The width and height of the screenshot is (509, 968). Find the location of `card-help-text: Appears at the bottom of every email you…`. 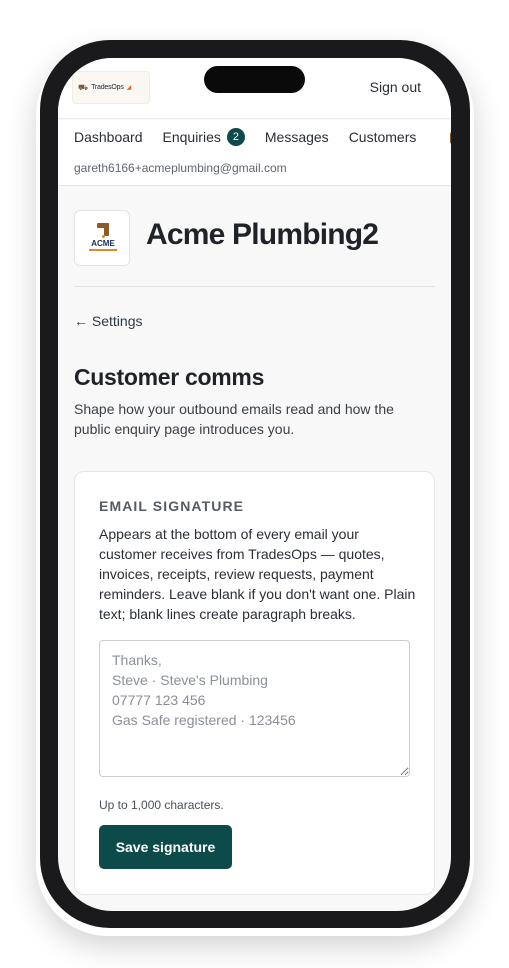

card-help-text: Appears at the bottom of every email you… is located at coordinates (257, 574).